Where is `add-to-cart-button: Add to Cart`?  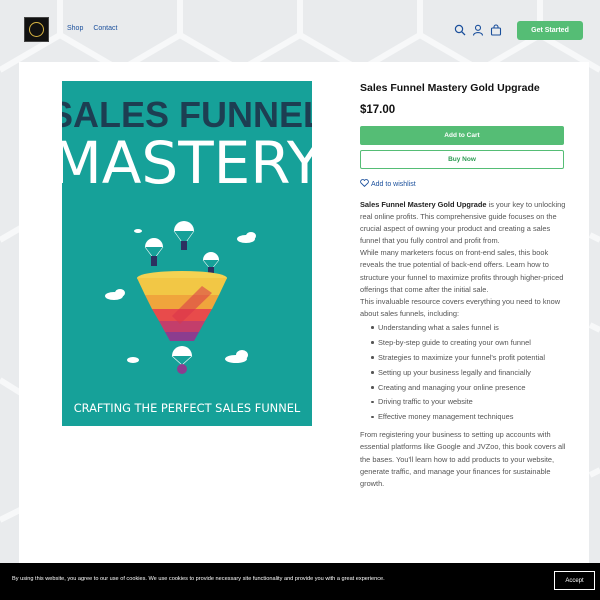 add-to-cart-button: Add to Cart is located at coordinates (462, 135).